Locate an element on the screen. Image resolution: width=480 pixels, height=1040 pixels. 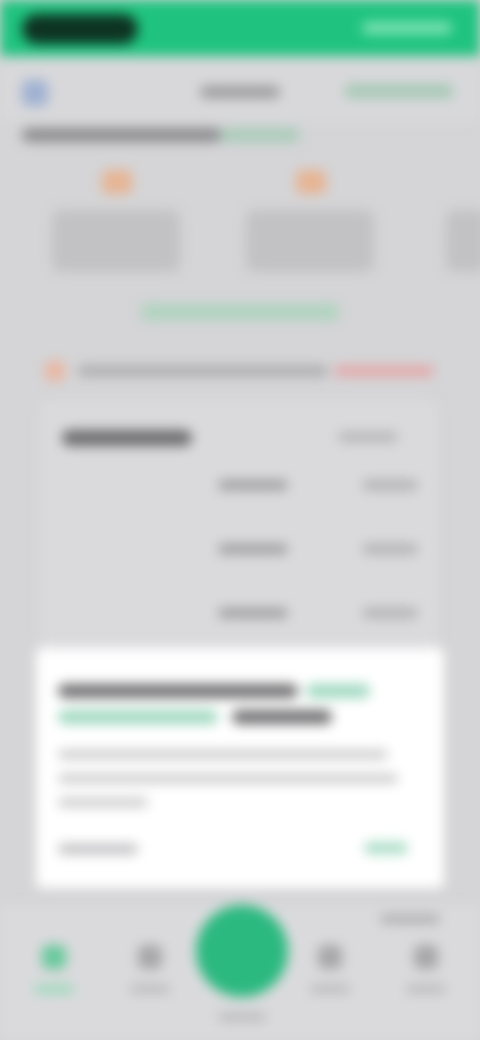
profile-icon is located at coordinates (35, 93).